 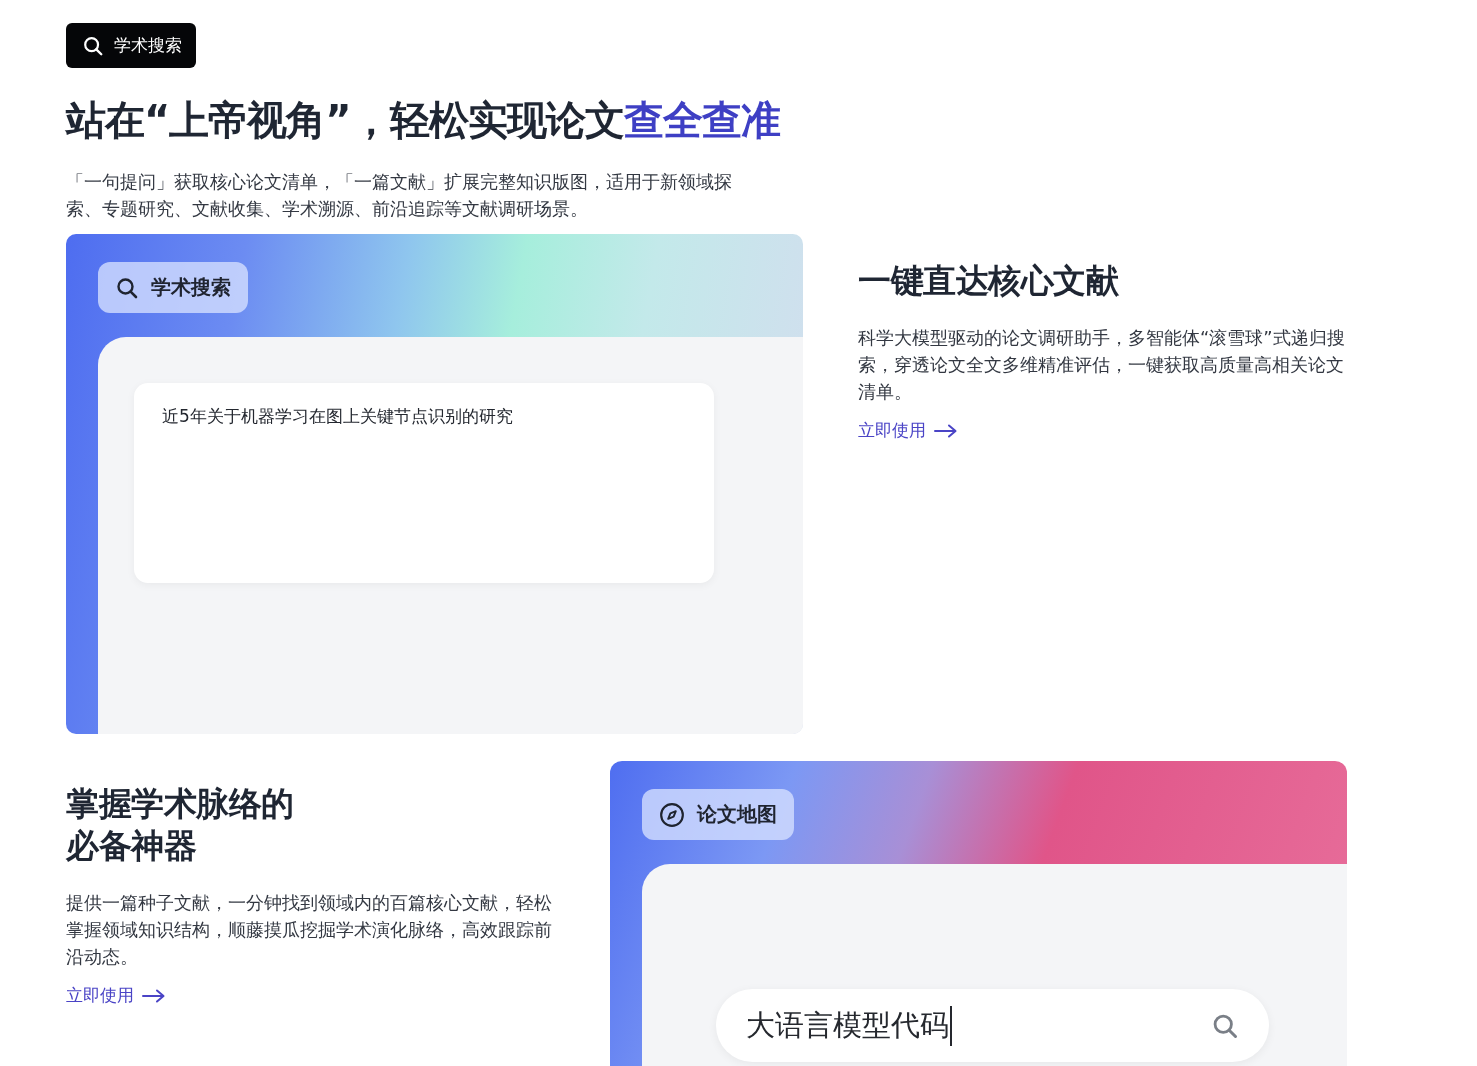 What do you see at coordinates (399, 195) in the screenshot?
I see `intro-text: 「一句提问」获取核心论文清单，「一篇文献」扩展完整知识版图，适用于新领域探索、专题研究、文献收集、学术溯源、前沿追踪等文献调研场景。` at bounding box center [399, 195].